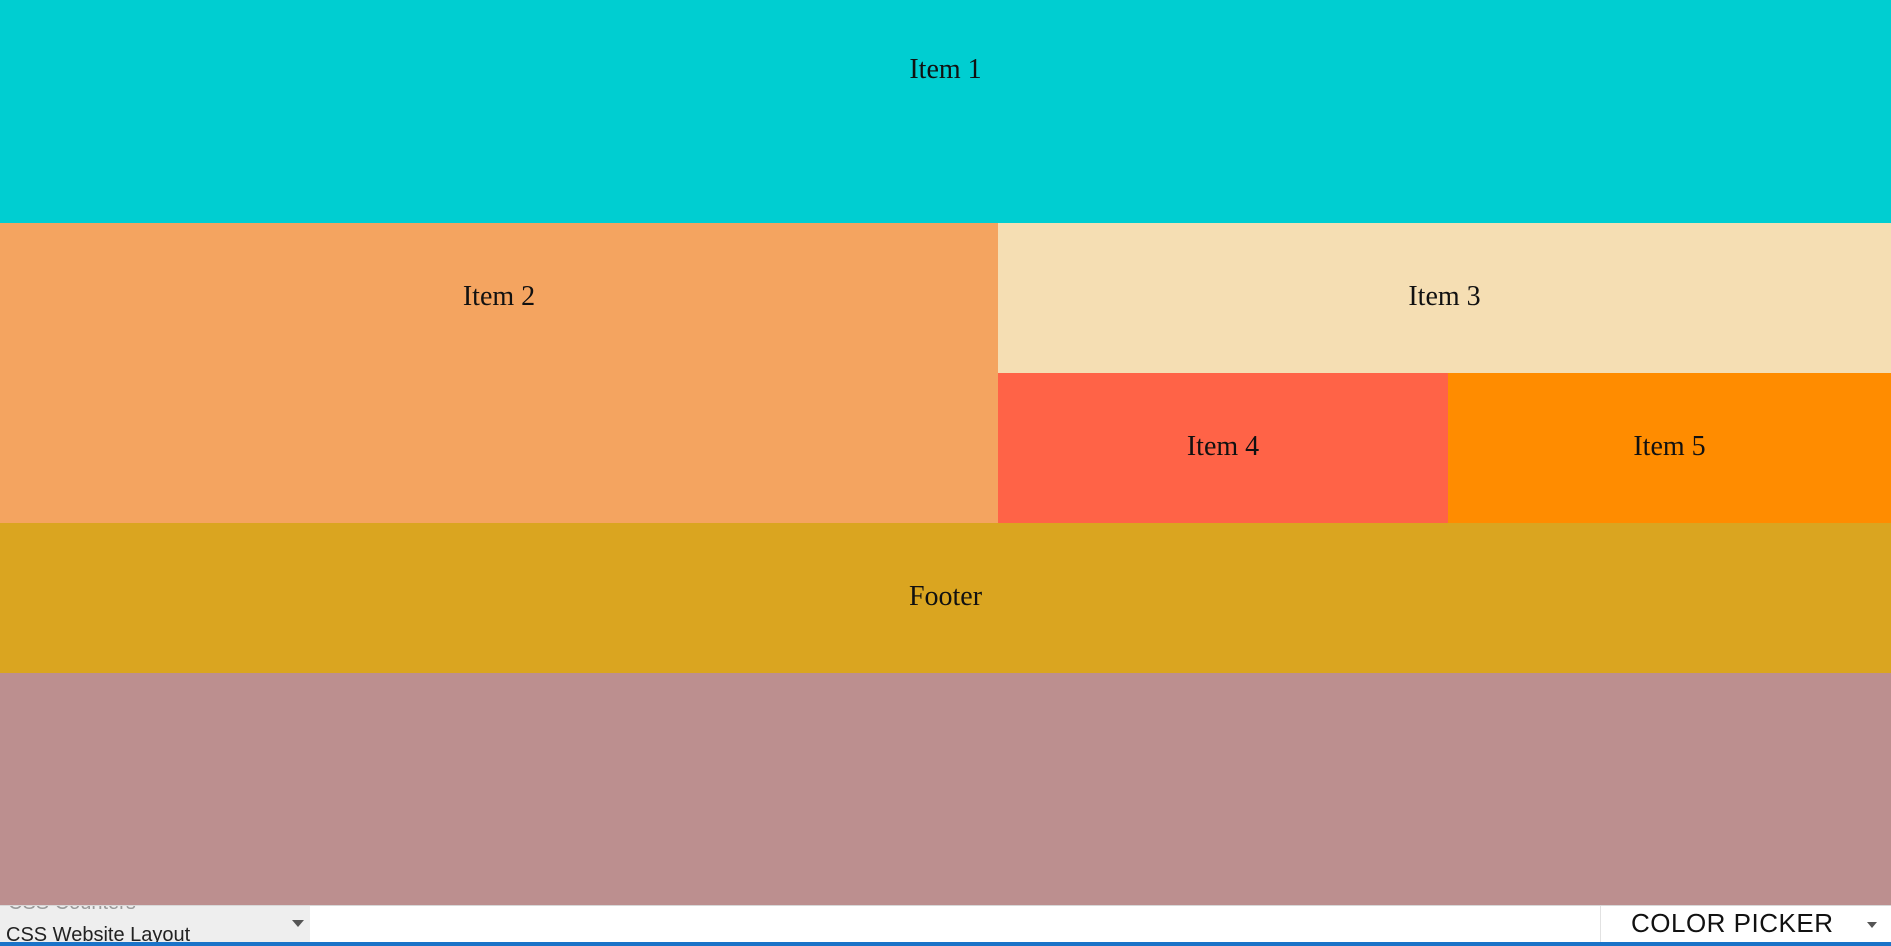  What do you see at coordinates (499, 296) in the screenshot?
I see `item-2-label: Item 2` at bounding box center [499, 296].